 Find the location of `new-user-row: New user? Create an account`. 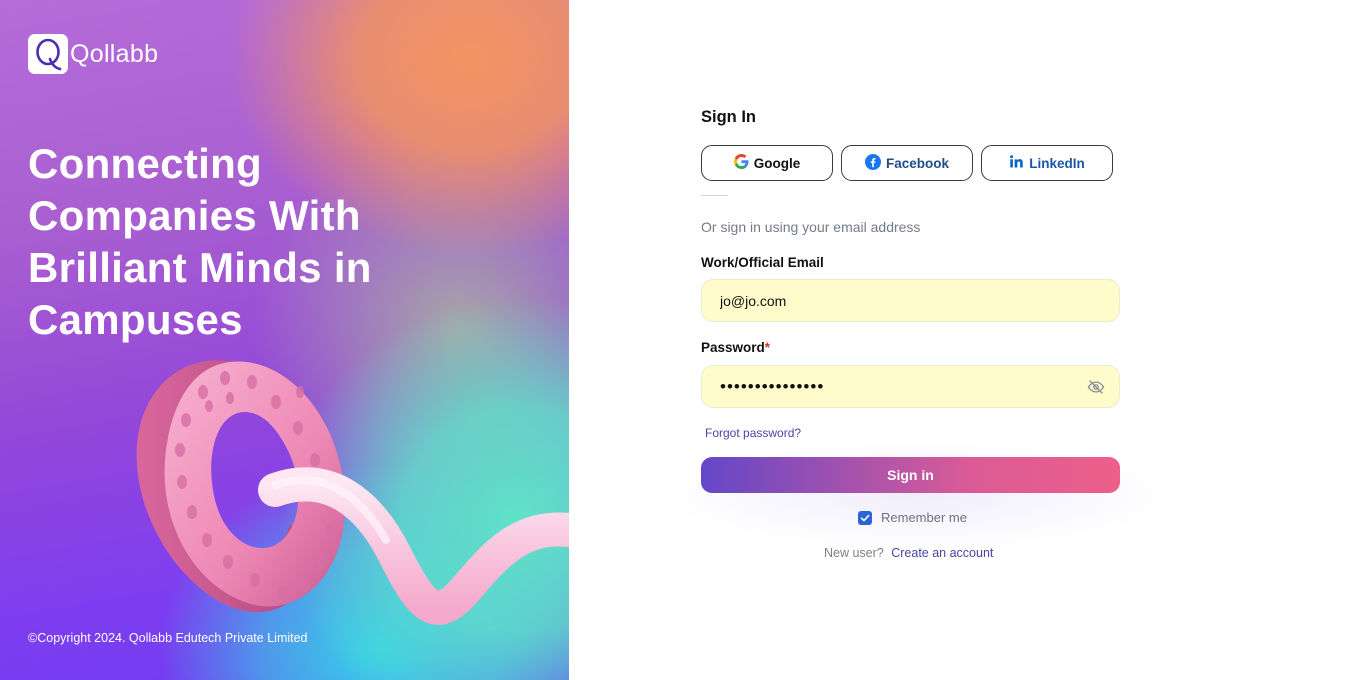

new-user-row: New user? Create an account is located at coordinates (908, 553).